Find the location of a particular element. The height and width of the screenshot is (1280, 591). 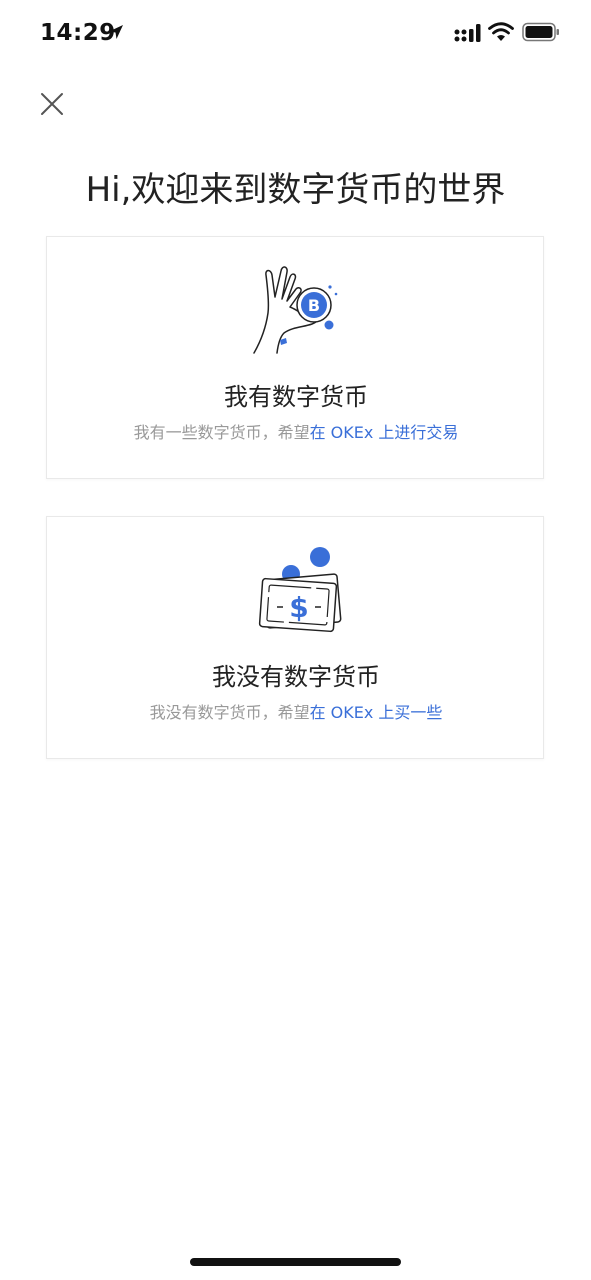

home-indicator is located at coordinates (295, 1262).